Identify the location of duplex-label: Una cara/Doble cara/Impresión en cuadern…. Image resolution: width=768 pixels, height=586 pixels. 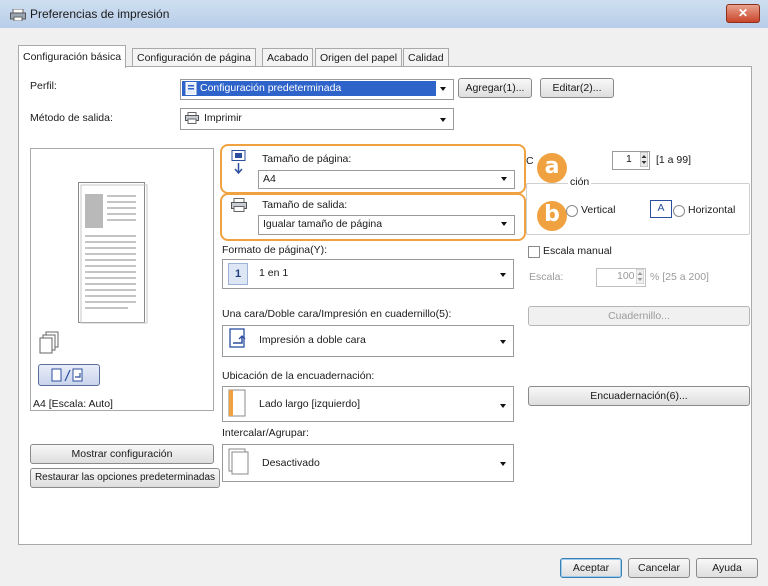
(337, 314).